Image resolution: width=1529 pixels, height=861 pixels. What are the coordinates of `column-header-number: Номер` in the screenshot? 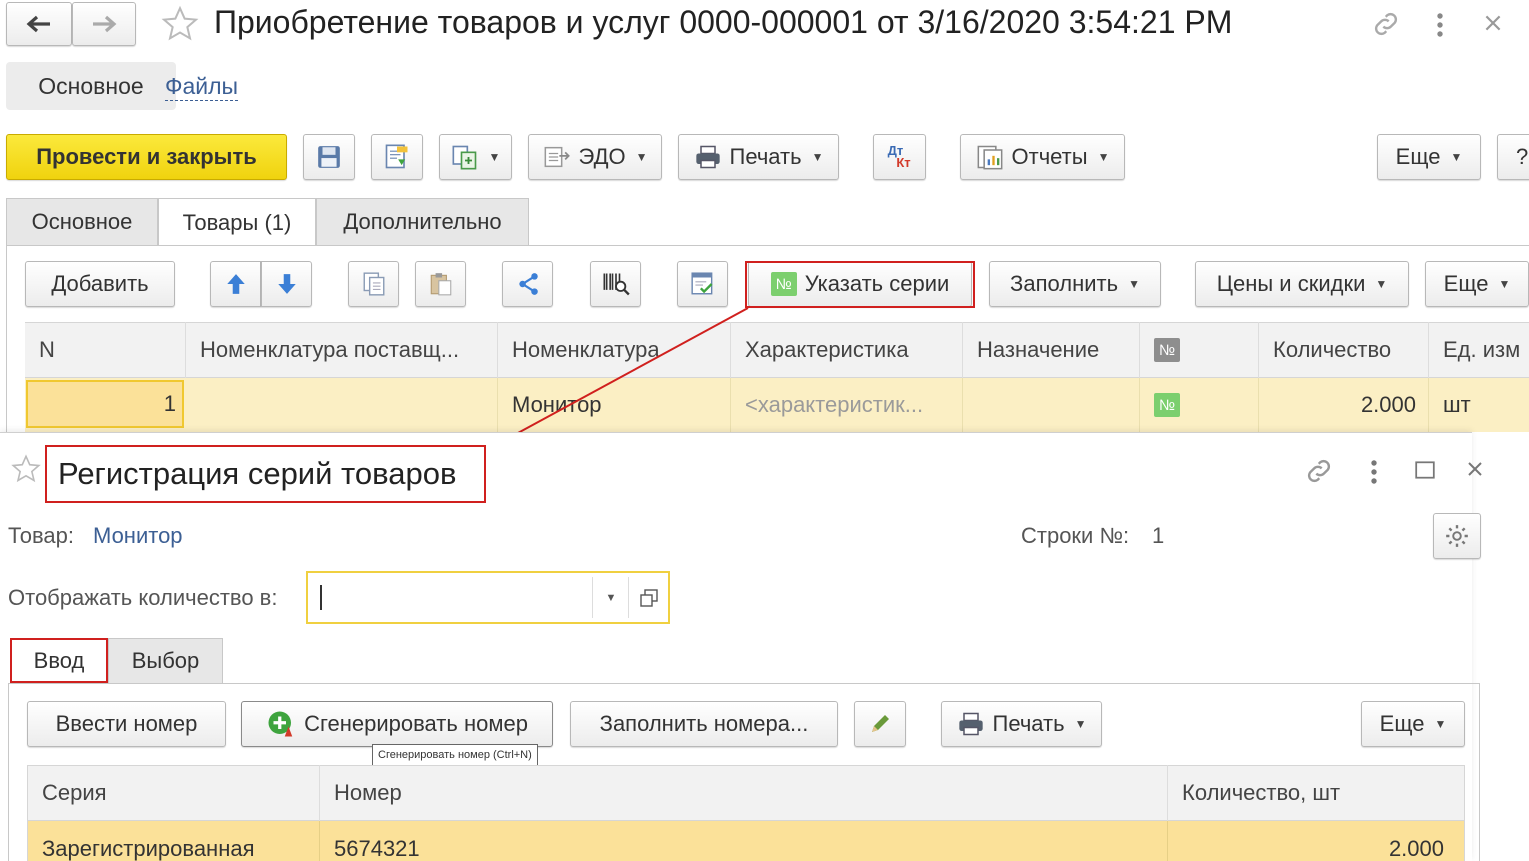 It's located at (744, 793).